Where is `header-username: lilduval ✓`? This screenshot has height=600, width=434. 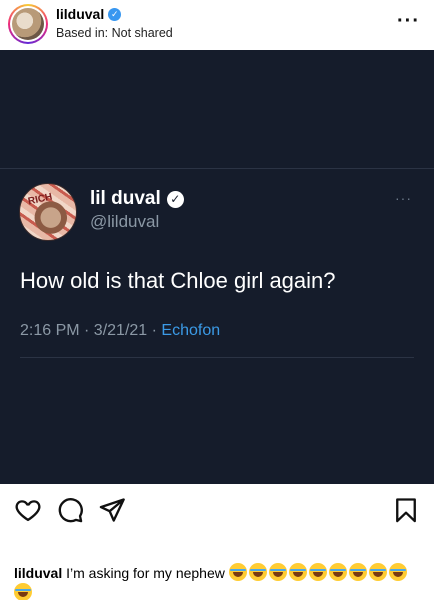
header-username: lilduval ✓ is located at coordinates (89, 14).